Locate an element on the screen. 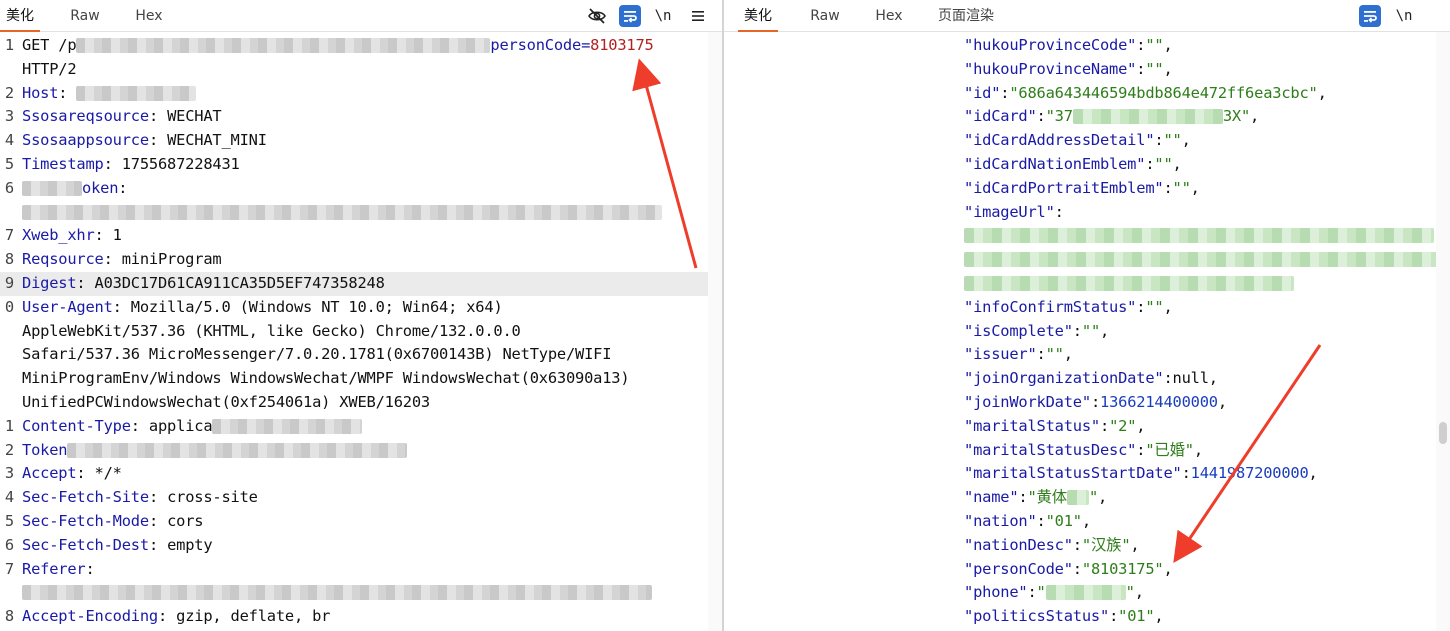 The image size is (1450, 631). request-line: 8 Reqsource: miniProgram is located at coordinates (361, 260).